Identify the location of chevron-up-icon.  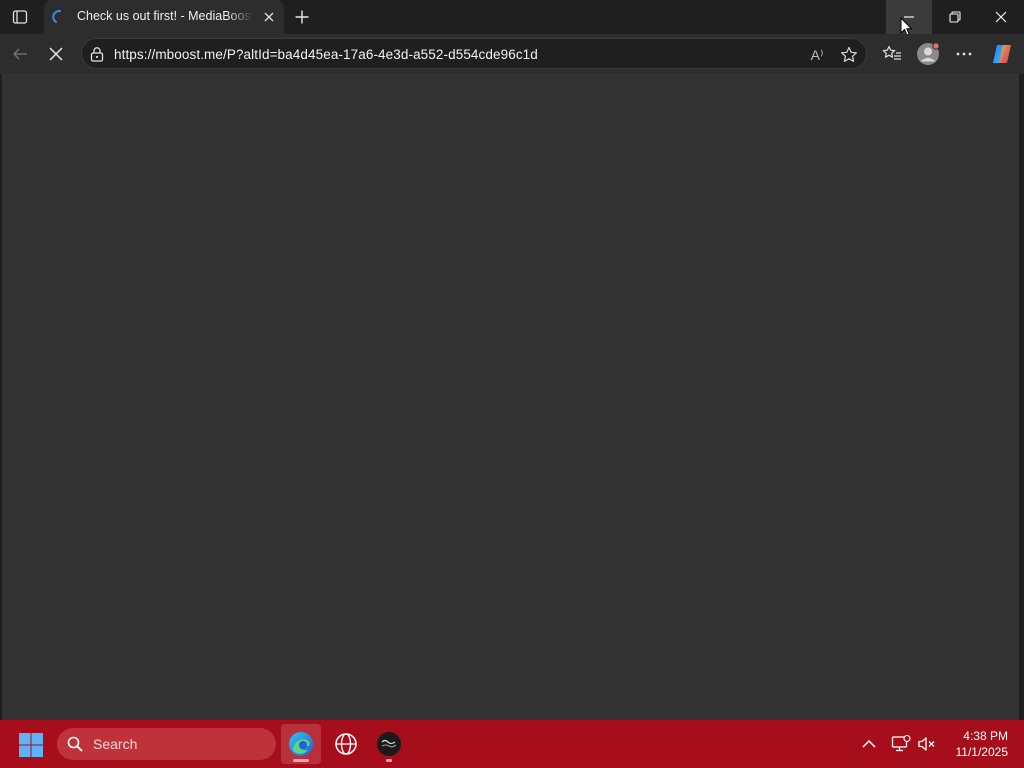
(869, 743).